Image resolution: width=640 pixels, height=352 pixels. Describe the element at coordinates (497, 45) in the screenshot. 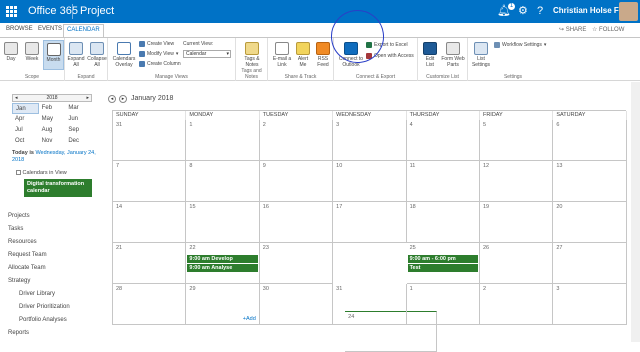

I see `workflow-icon` at that location.